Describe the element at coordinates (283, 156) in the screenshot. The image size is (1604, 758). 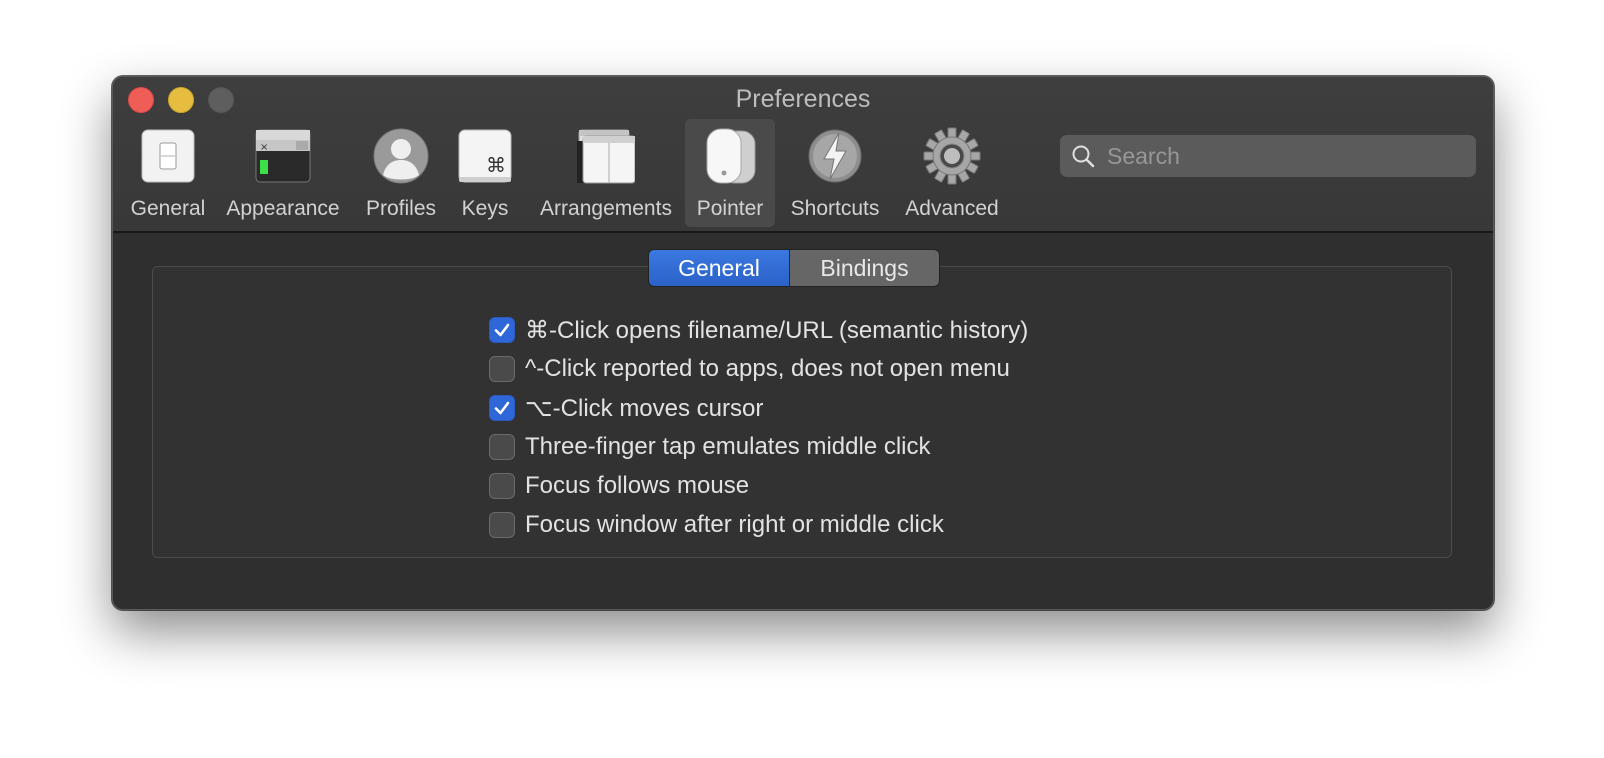
I see `appearance-window-icon: ×` at that location.